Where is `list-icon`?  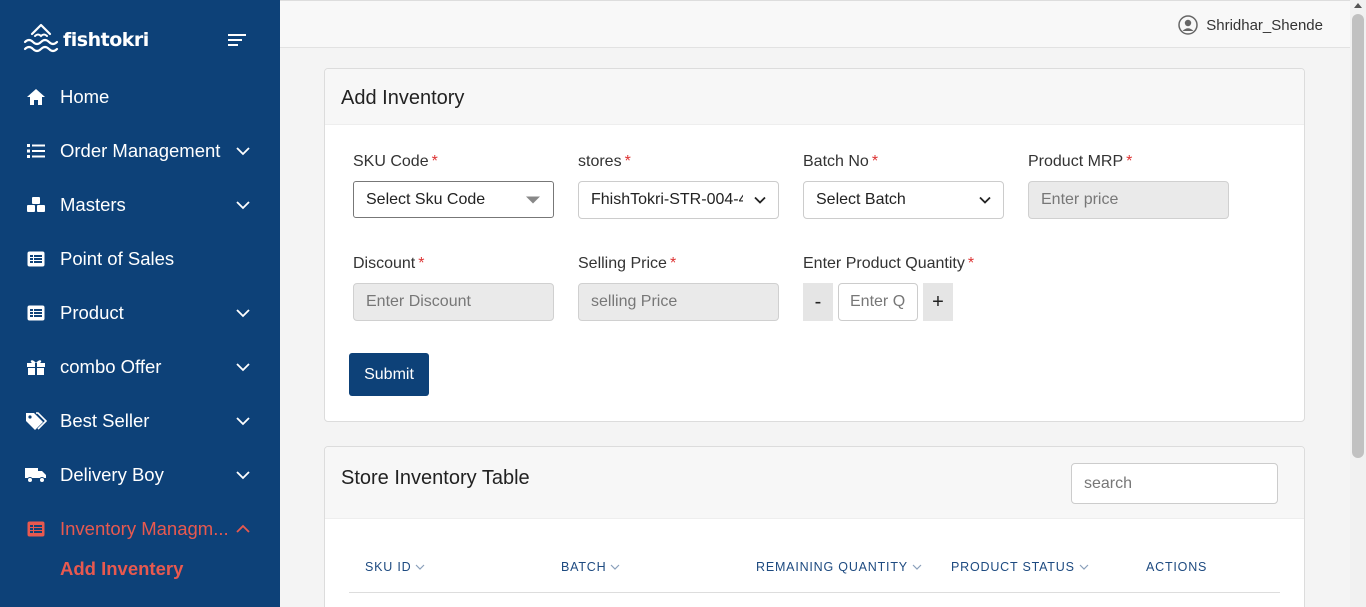
list-icon is located at coordinates (36, 151).